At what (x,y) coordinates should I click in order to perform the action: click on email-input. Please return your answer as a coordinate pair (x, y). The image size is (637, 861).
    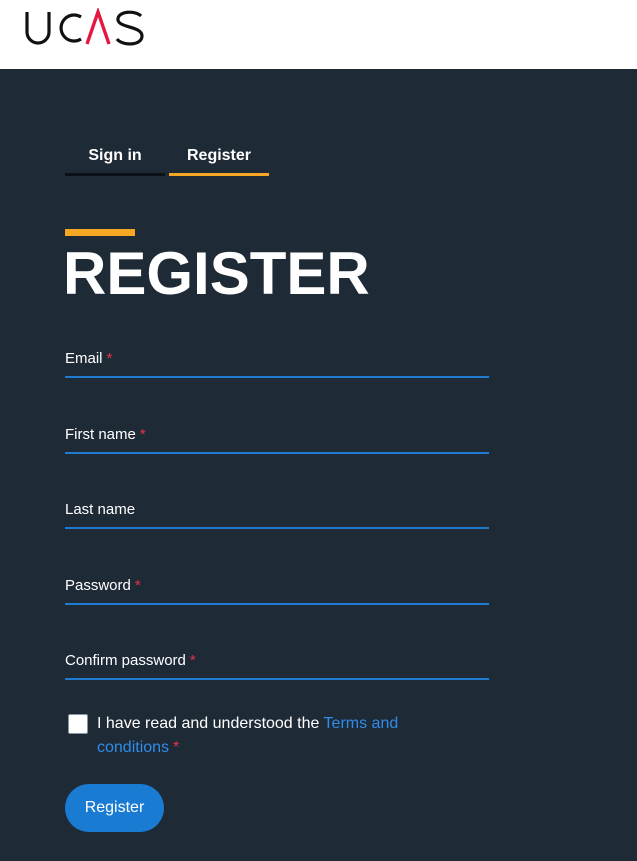
    Looking at the image, I should click on (277, 360).